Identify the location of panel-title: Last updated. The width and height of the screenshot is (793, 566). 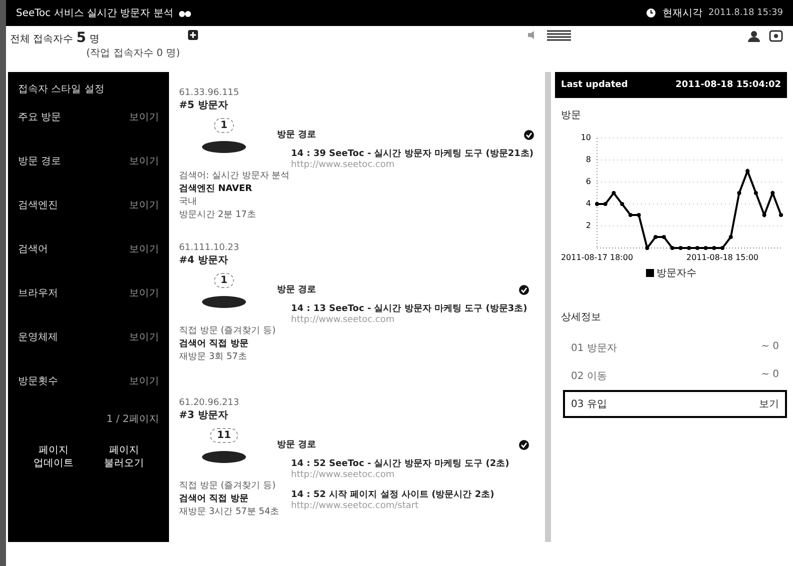
(594, 85).